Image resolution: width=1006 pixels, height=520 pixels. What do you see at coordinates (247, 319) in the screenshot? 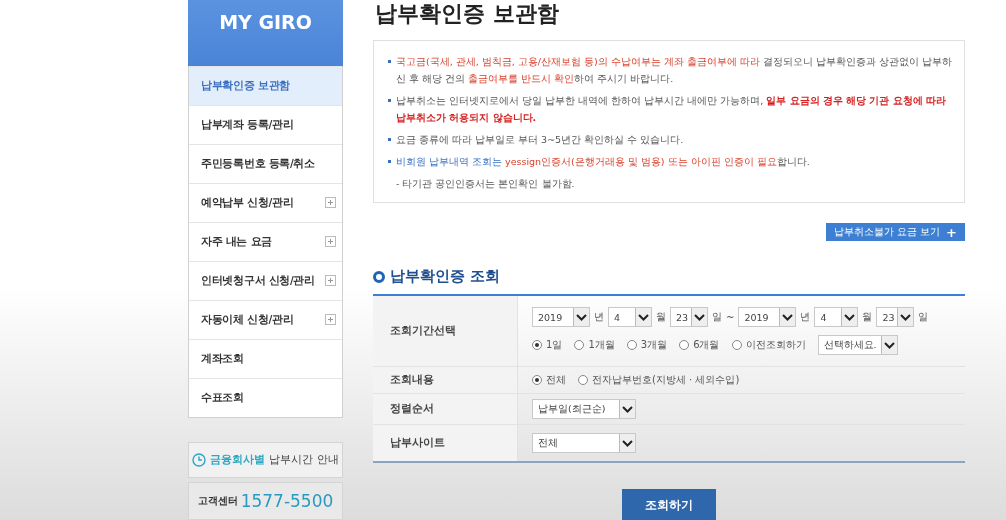
I see `sidebar-item-label: 자동이체 신청/관리` at bounding box center [247, 319].